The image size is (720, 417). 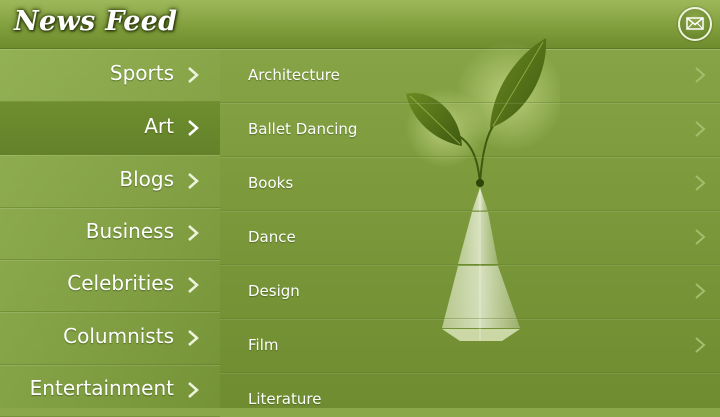 What do you see at coordinates (470, 292) in the screenshot?
I see `subcategory-item-design: Design` at bounding box center [470, 292].